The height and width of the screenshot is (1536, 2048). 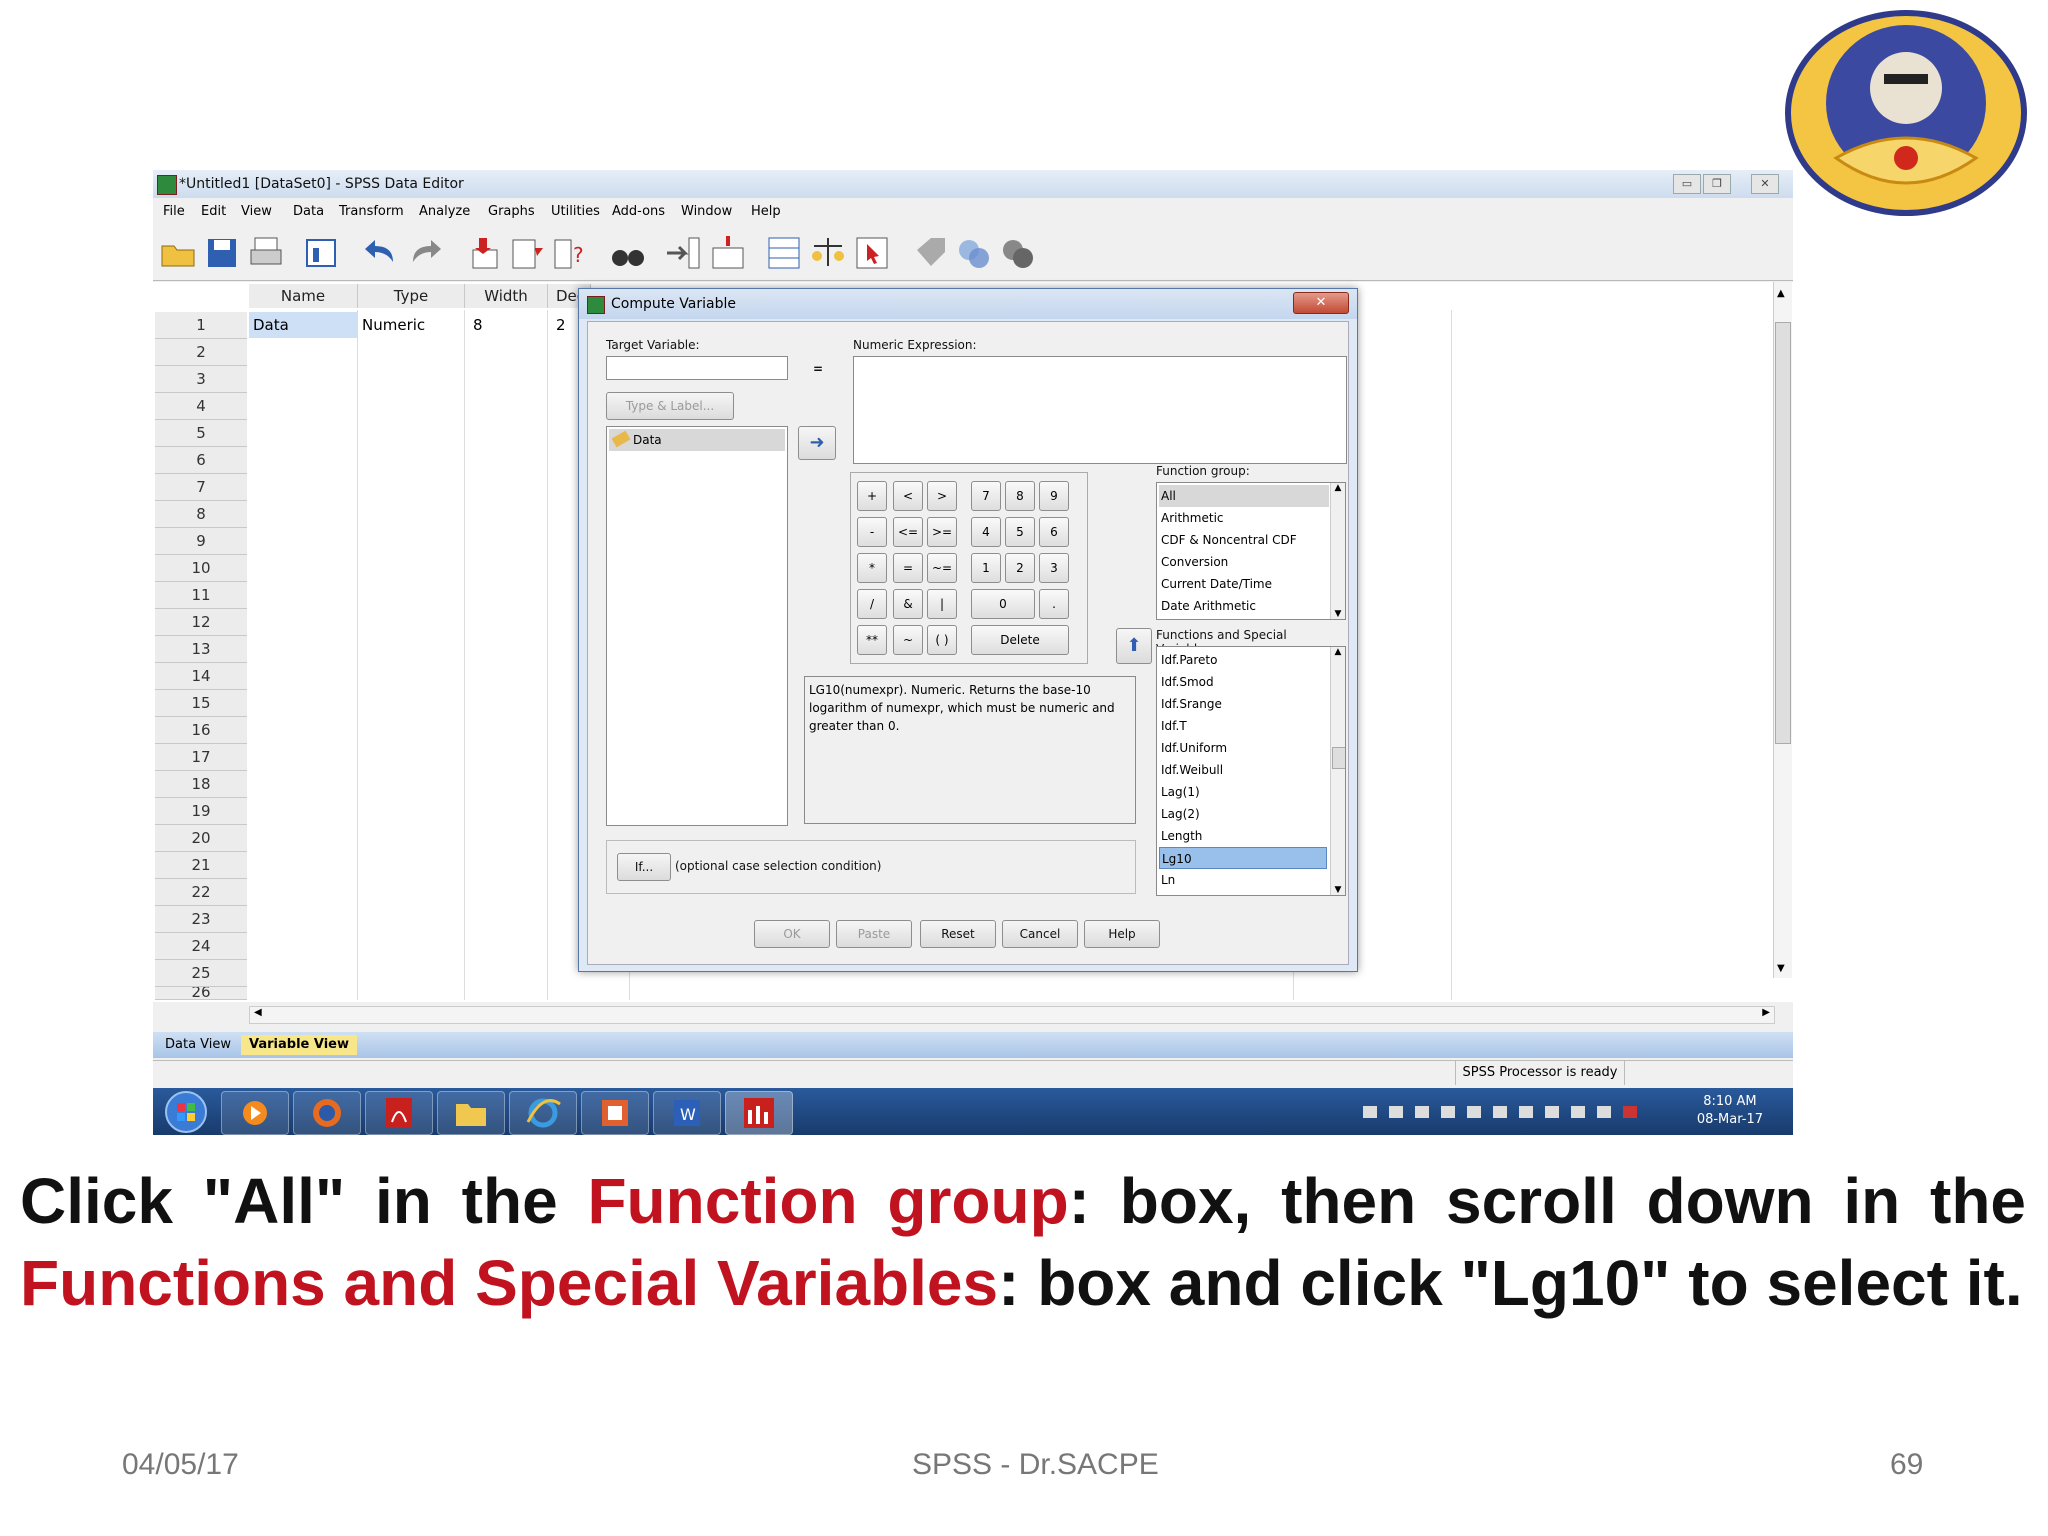 I want to click on key-9: 9, so click(x=1054, y=496).